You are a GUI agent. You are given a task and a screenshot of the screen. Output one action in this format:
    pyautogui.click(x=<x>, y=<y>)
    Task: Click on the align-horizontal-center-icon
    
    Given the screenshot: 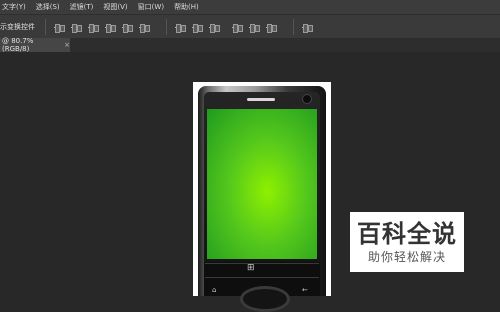 What is the action you would take?
    pyautogui.click(x=127, y=27)
    